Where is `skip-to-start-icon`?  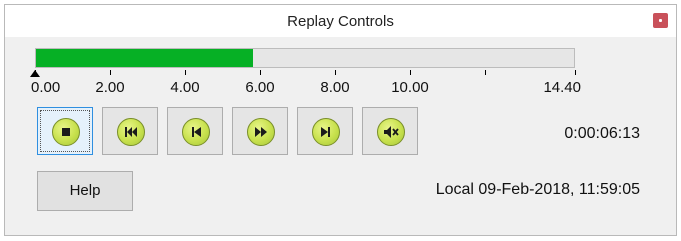
skip-to-start-icon is located at coordinates (131, 132).